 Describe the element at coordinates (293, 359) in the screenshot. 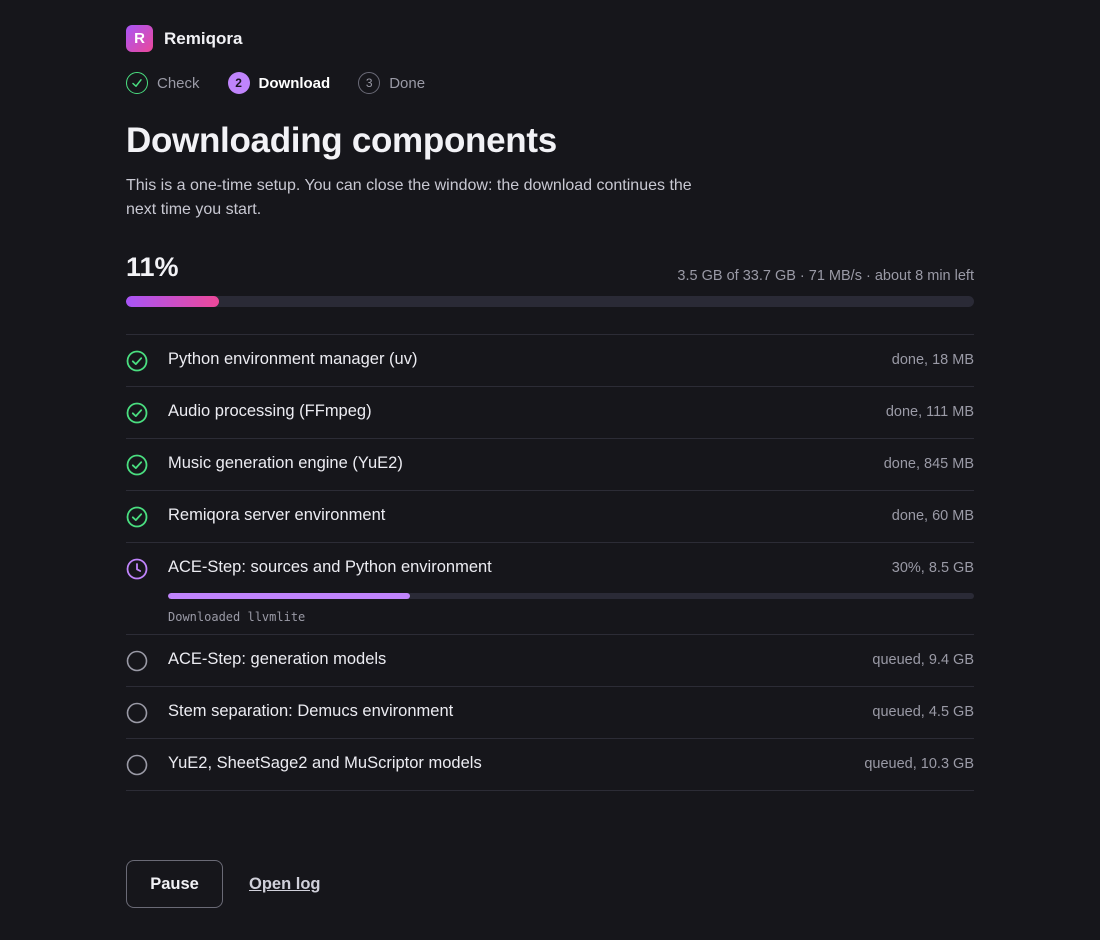

I see `component-label: Python environment manager (uv)` at that location.